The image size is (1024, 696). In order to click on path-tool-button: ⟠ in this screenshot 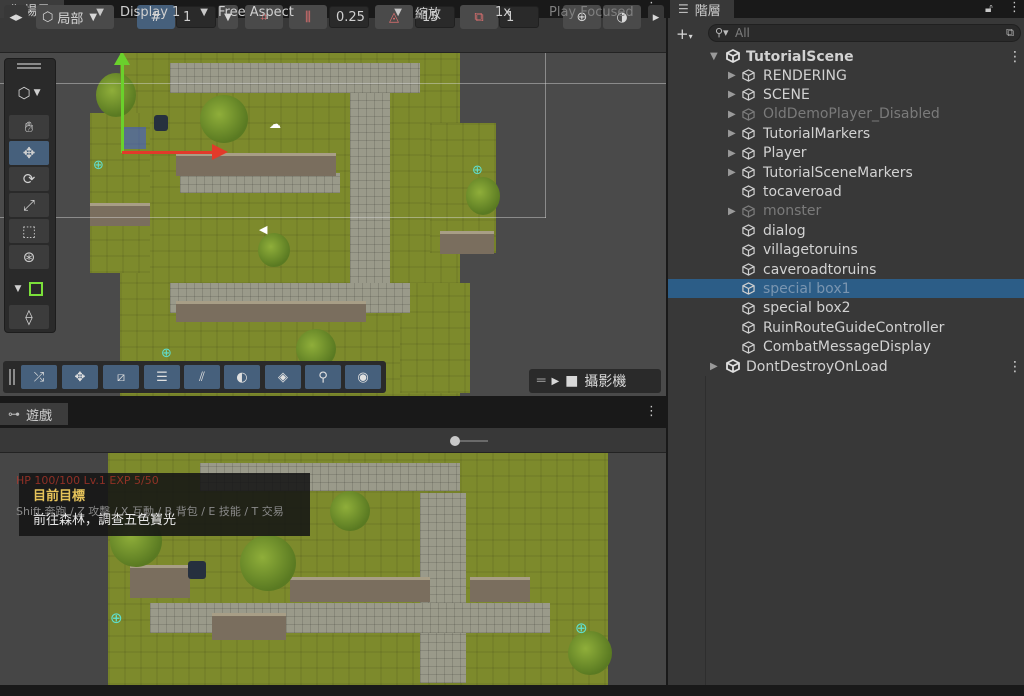, I will do `click(29, 317)`.